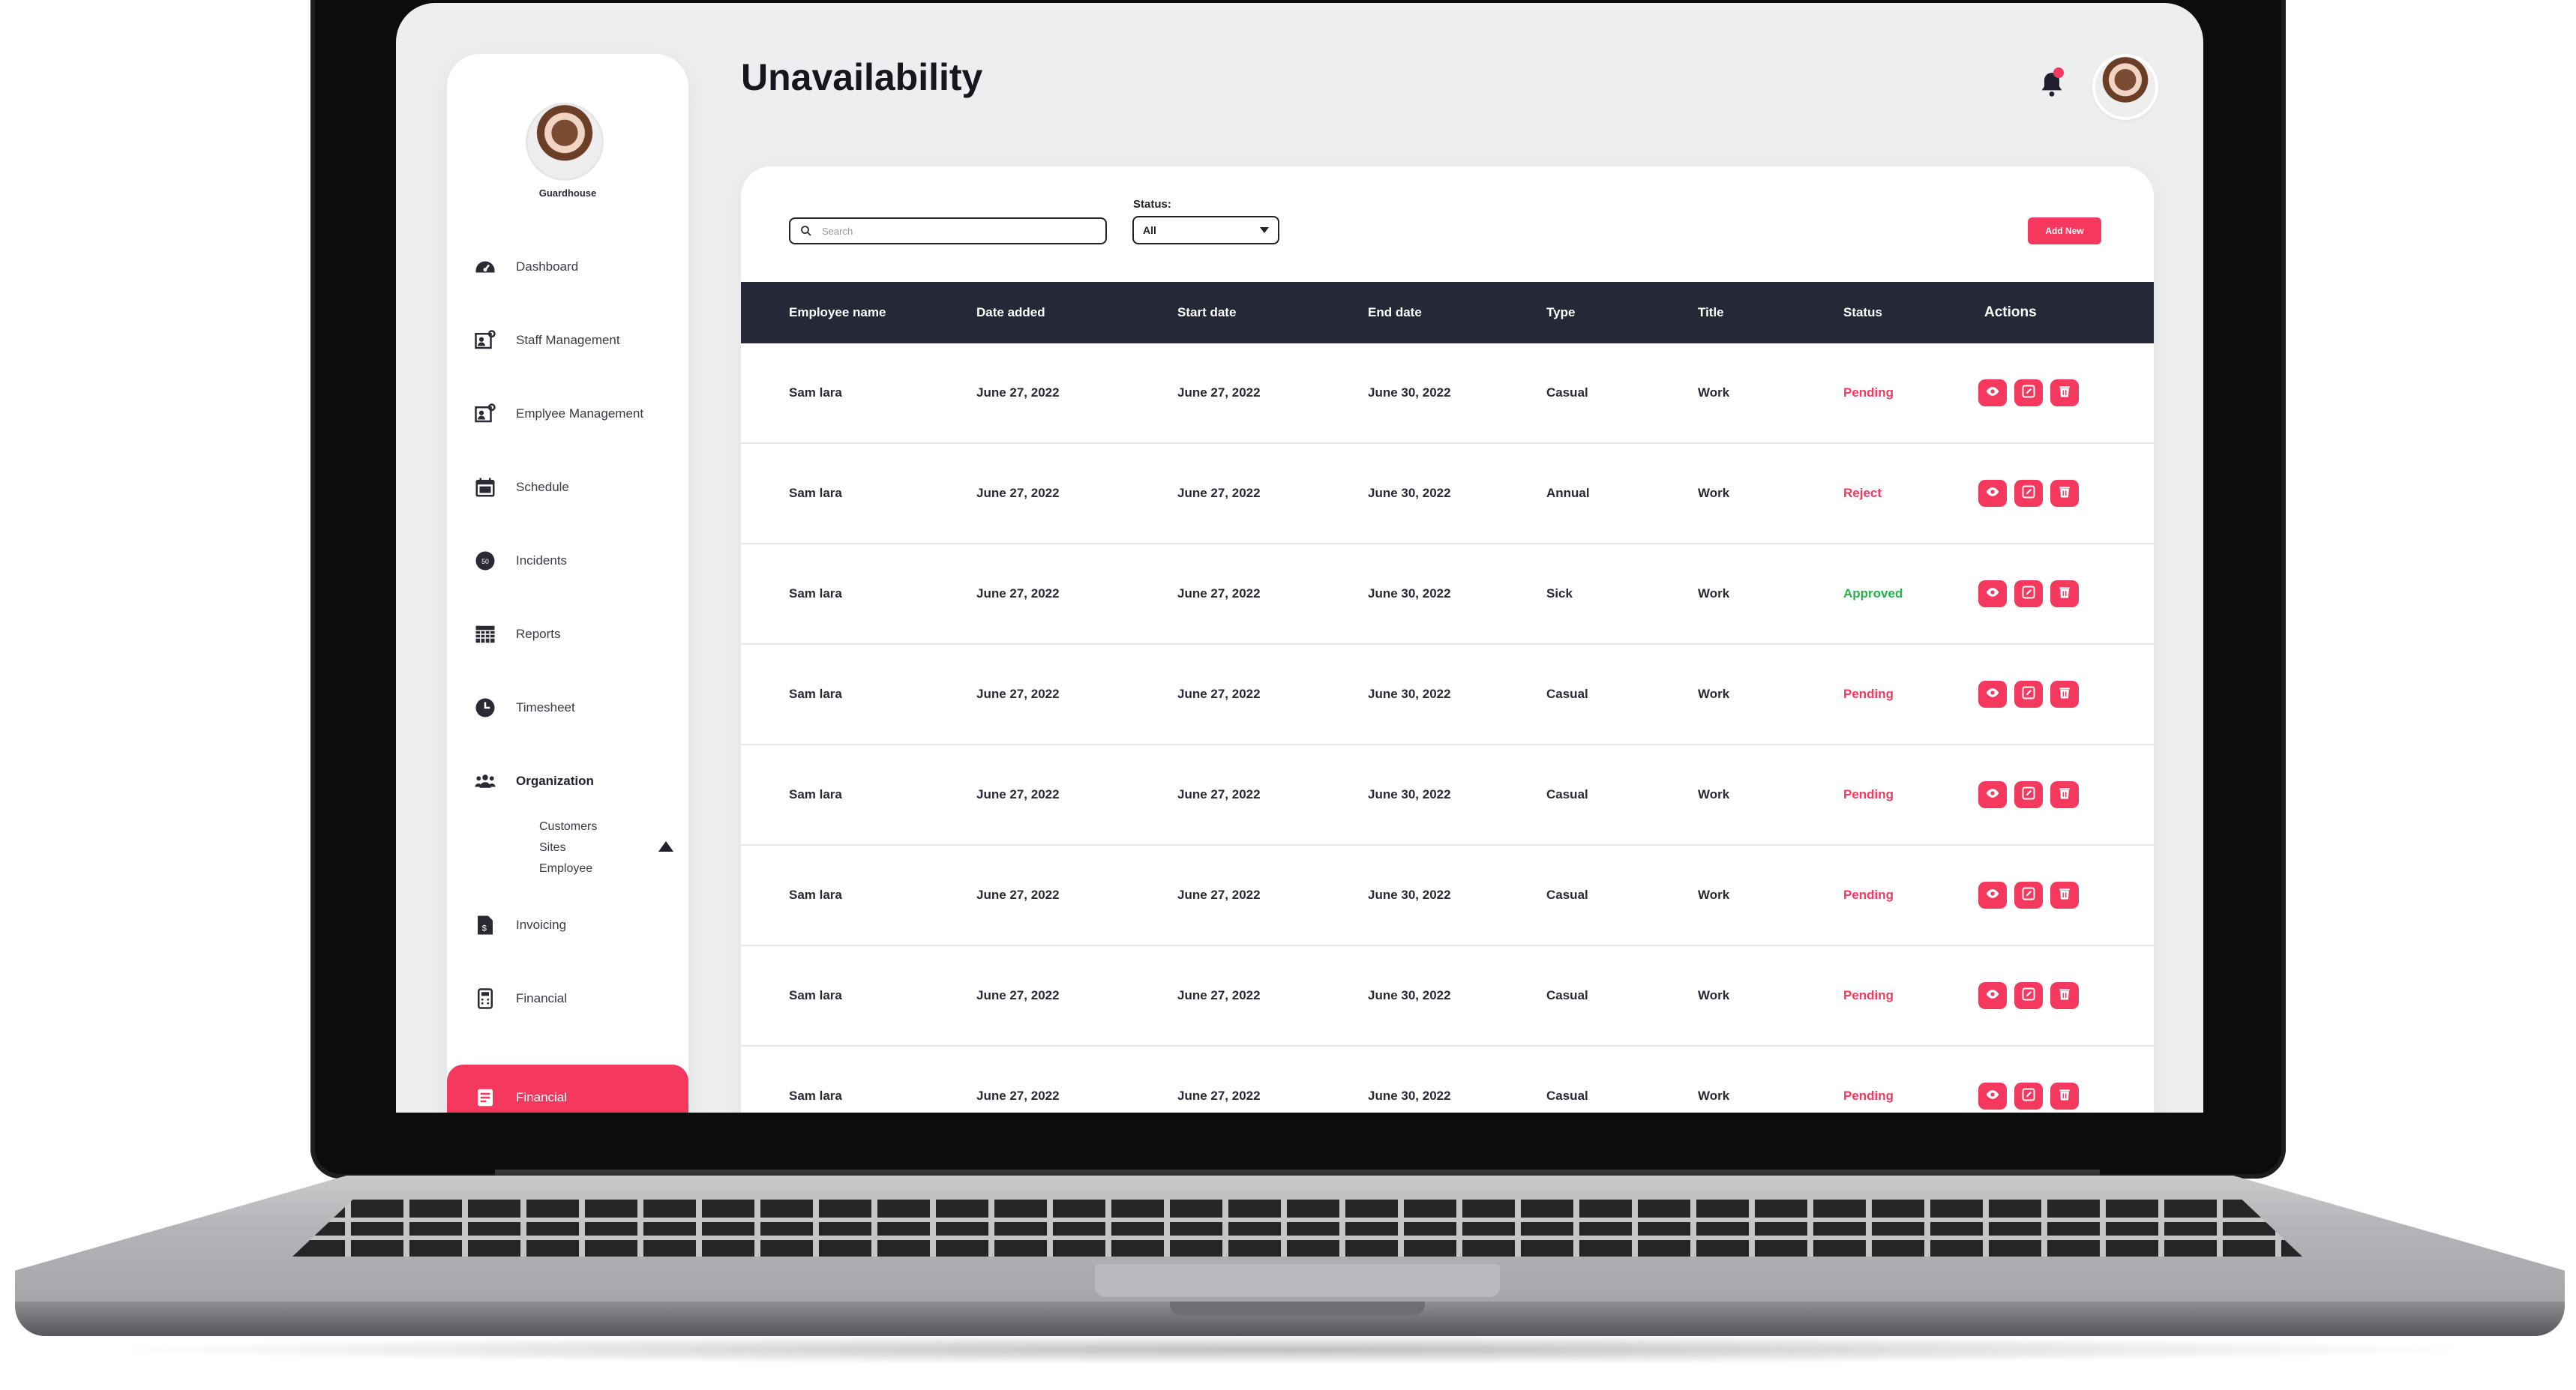 The width and height of the screenshot is (2576, 1390). What do you see at coordinates (1207, 312) in the screenshot?
I see `column-header-start-date: Start date` at bounding box center [1207, 312].